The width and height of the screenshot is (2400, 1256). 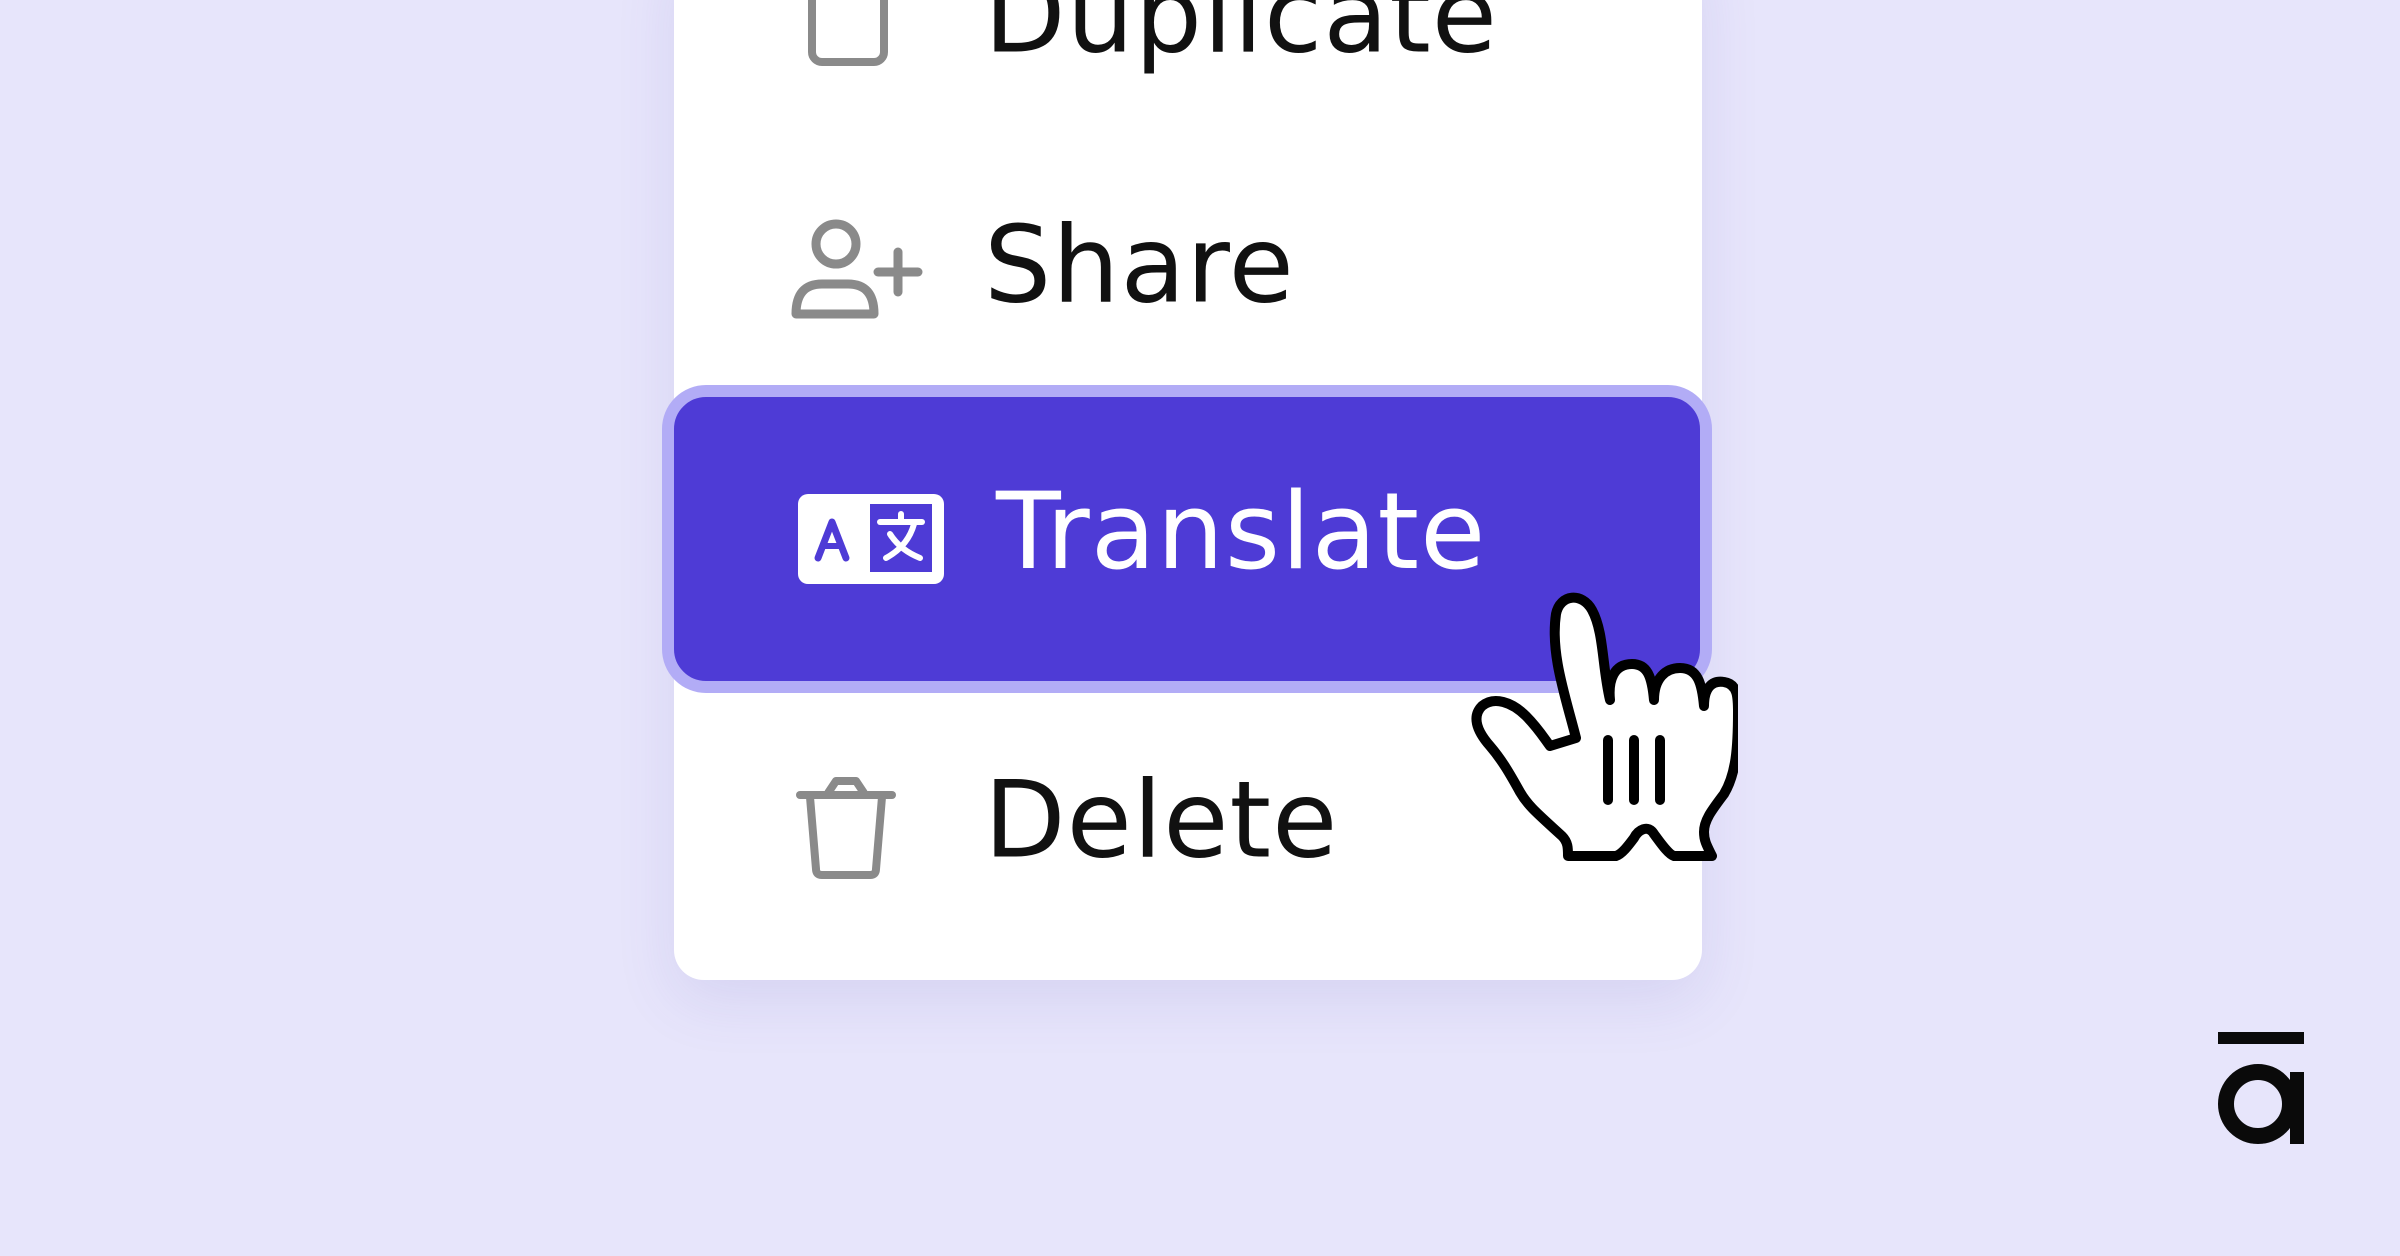 What do you see at coordinates (1161, 820) in the screenshot?
I see `menu-item-label: Delete` at bounding box center [1161, 820].